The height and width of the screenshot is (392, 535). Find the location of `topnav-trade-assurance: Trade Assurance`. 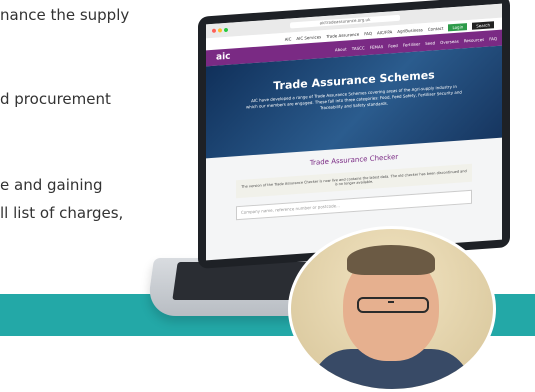

topnav-trade-assurance: Trade Assurance is located at coordinates (342, 34).